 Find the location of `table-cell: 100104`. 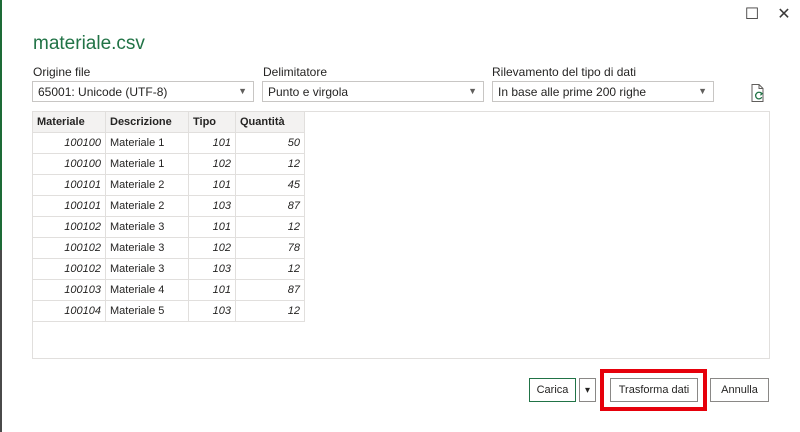

table-cell: 100104 is located at coordinates (69, 311).